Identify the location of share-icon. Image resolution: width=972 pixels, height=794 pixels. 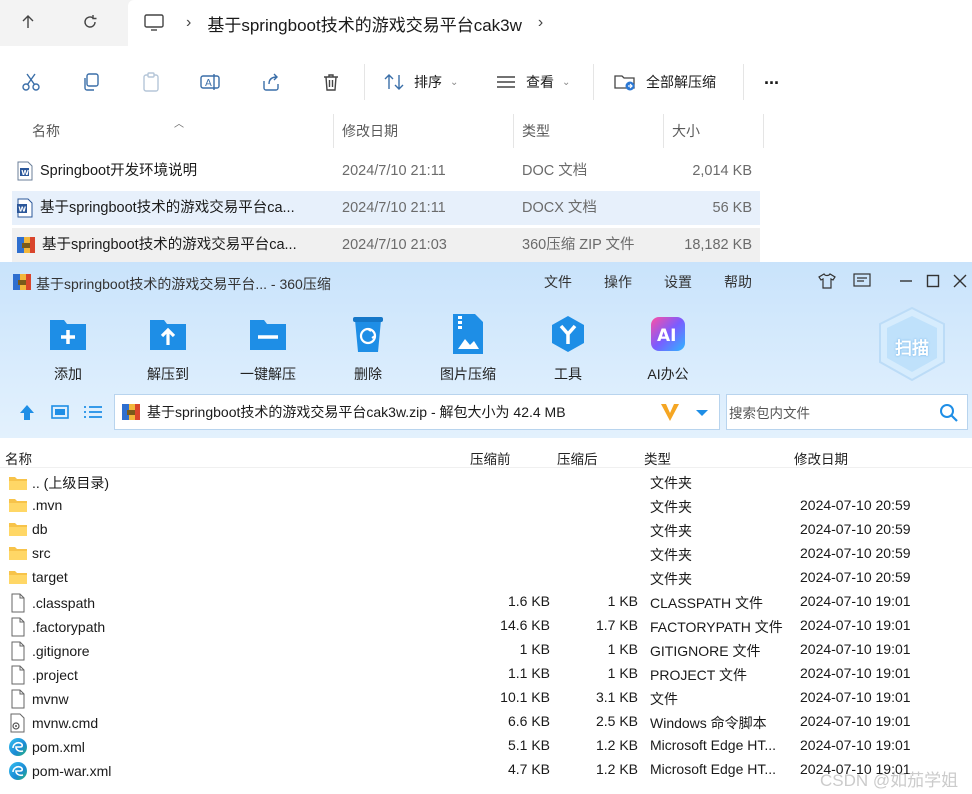
(271, 82).